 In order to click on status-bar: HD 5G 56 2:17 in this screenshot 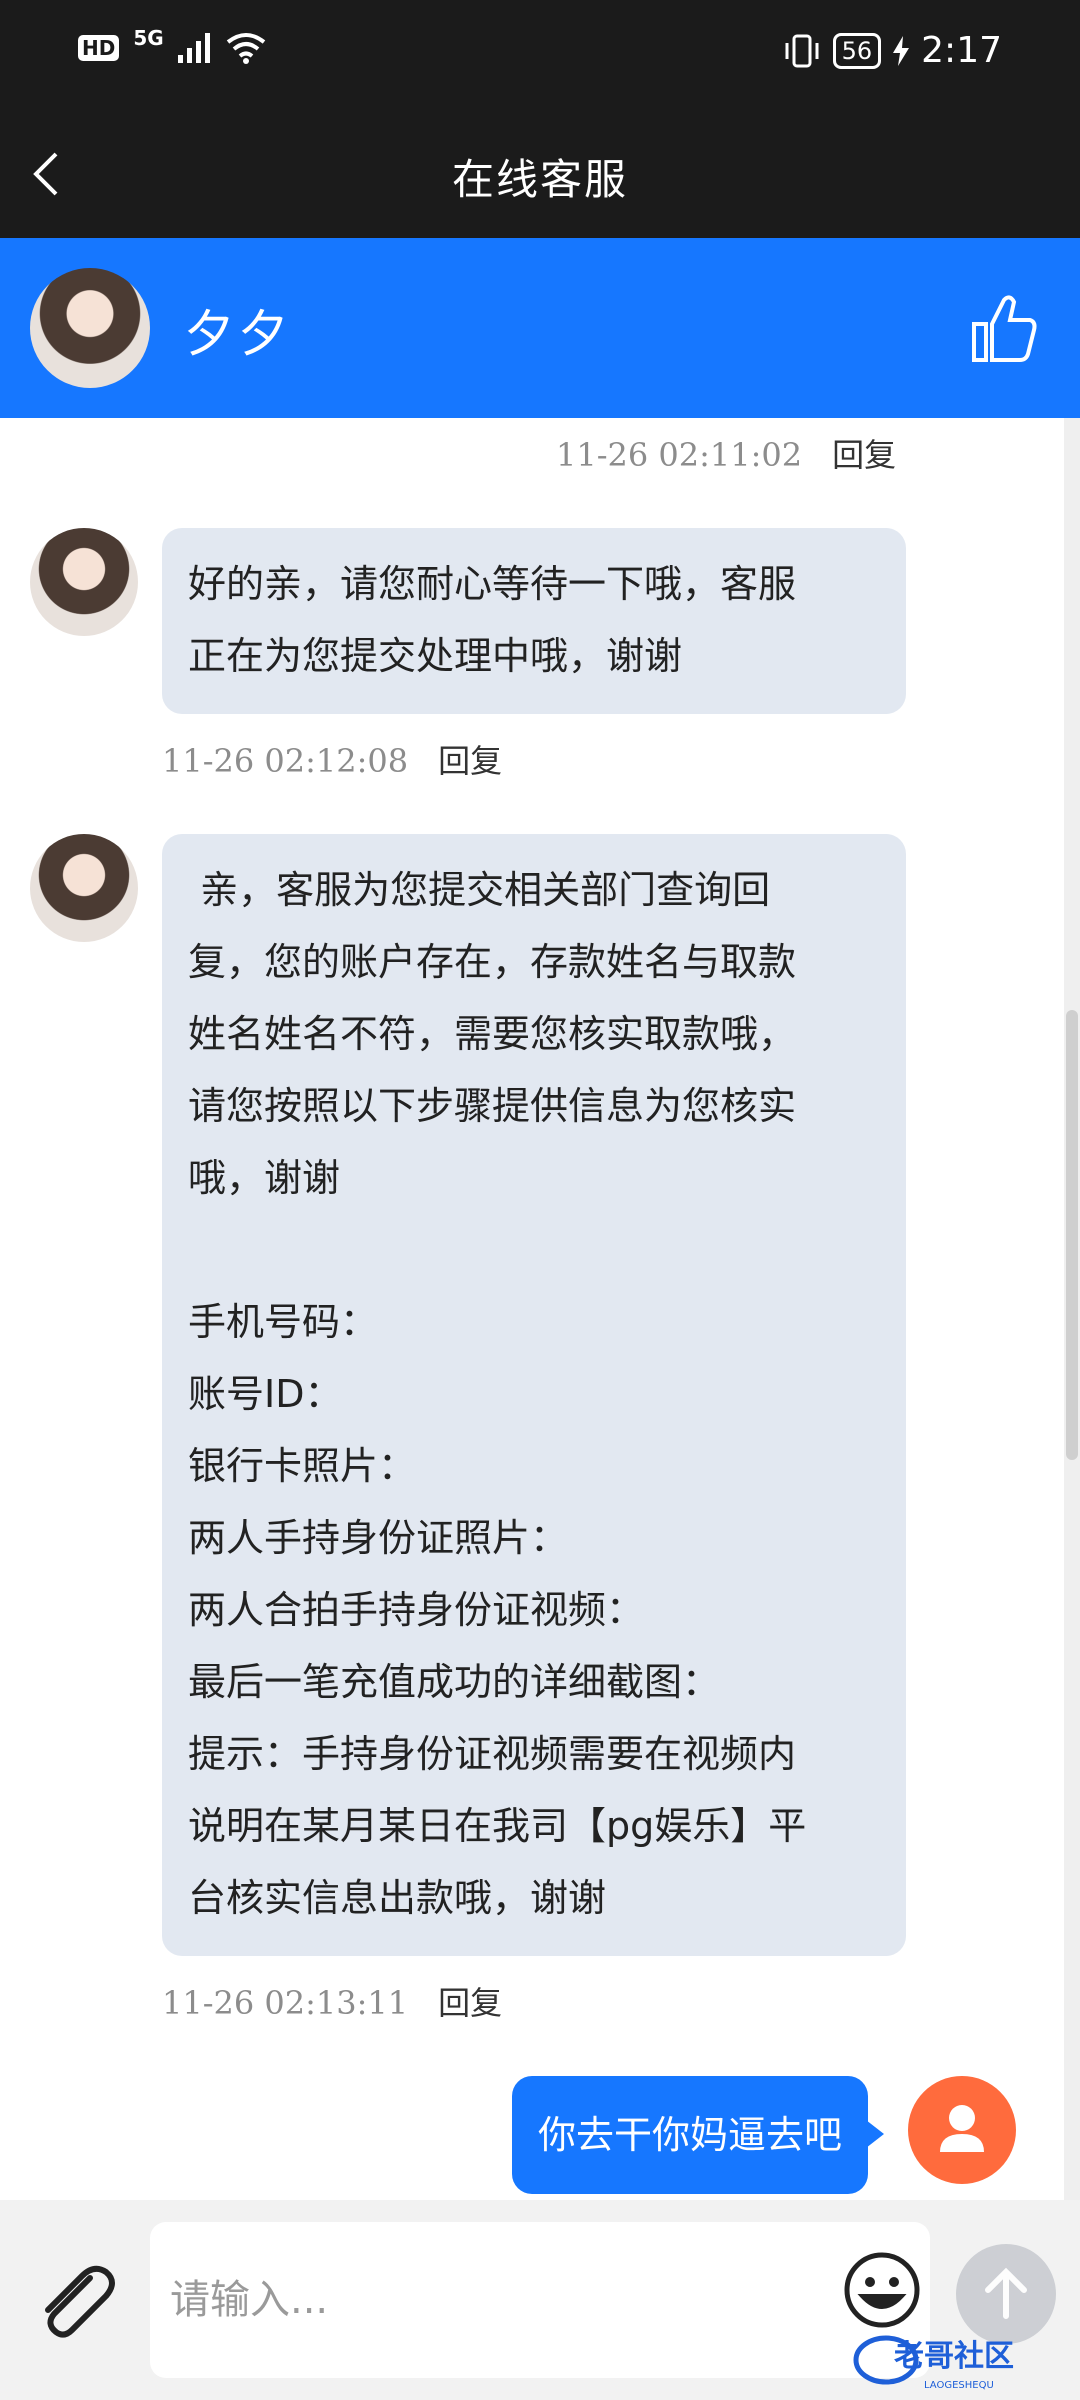, I will do `click(540, 55)`.